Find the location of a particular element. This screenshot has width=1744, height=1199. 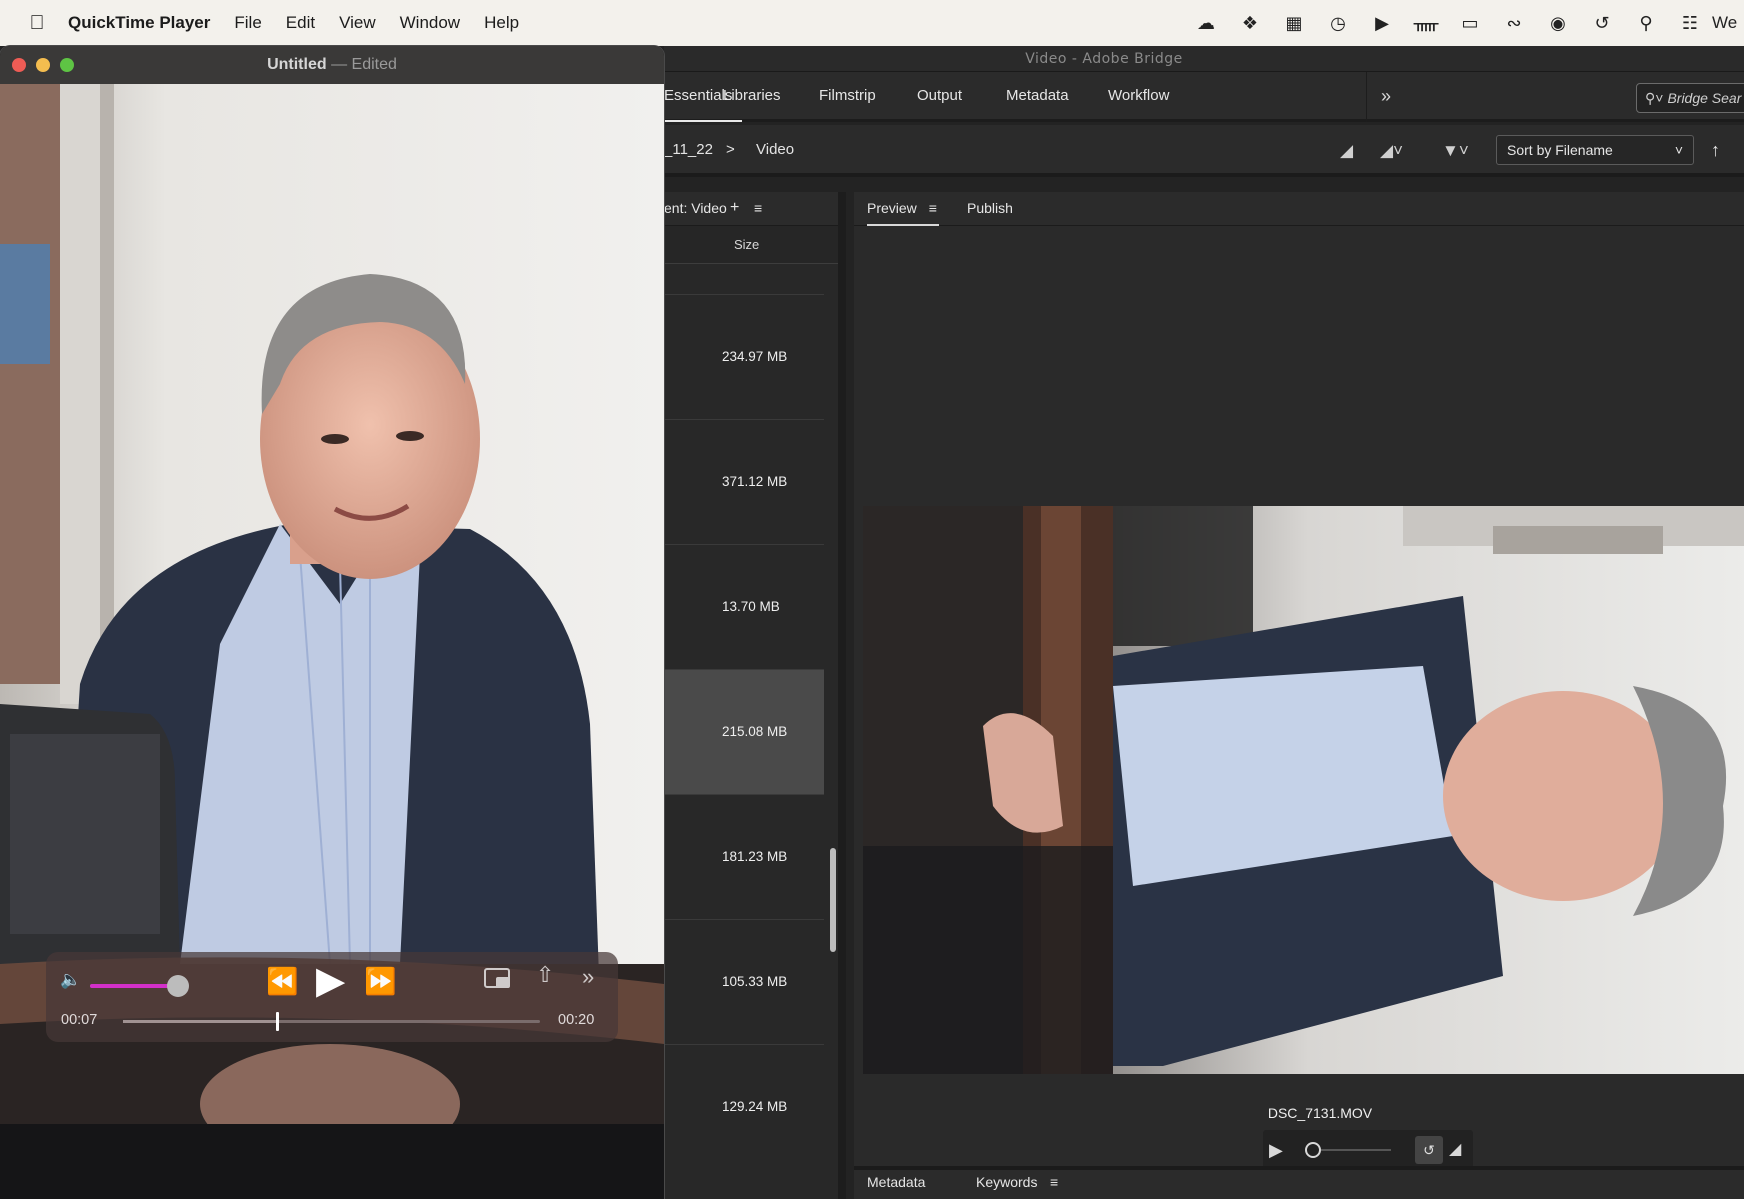

menu-view: View is located at coordinates (357, 23).